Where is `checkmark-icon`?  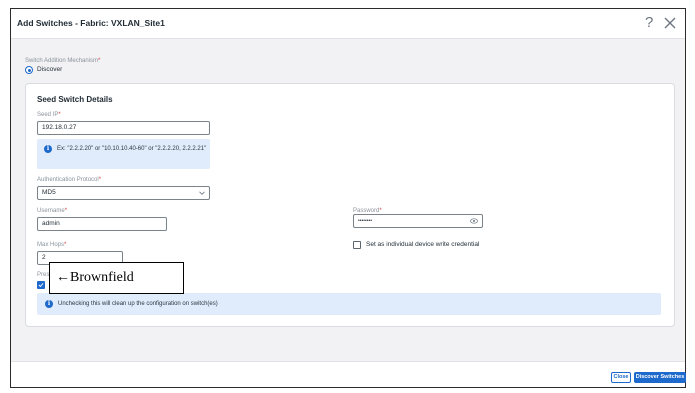 checkmark-icon is located at coordinates (41, 285).